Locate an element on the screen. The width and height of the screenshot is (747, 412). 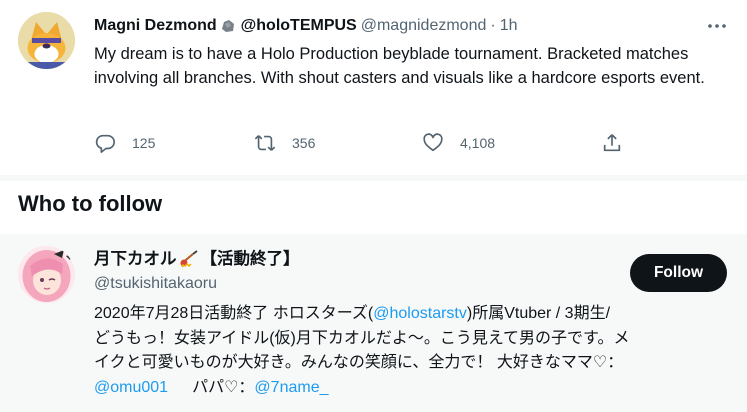
bio-line-1-a: 2020年7月28日活動終了 ホロスターズ( is located at coordinates (234, 313).